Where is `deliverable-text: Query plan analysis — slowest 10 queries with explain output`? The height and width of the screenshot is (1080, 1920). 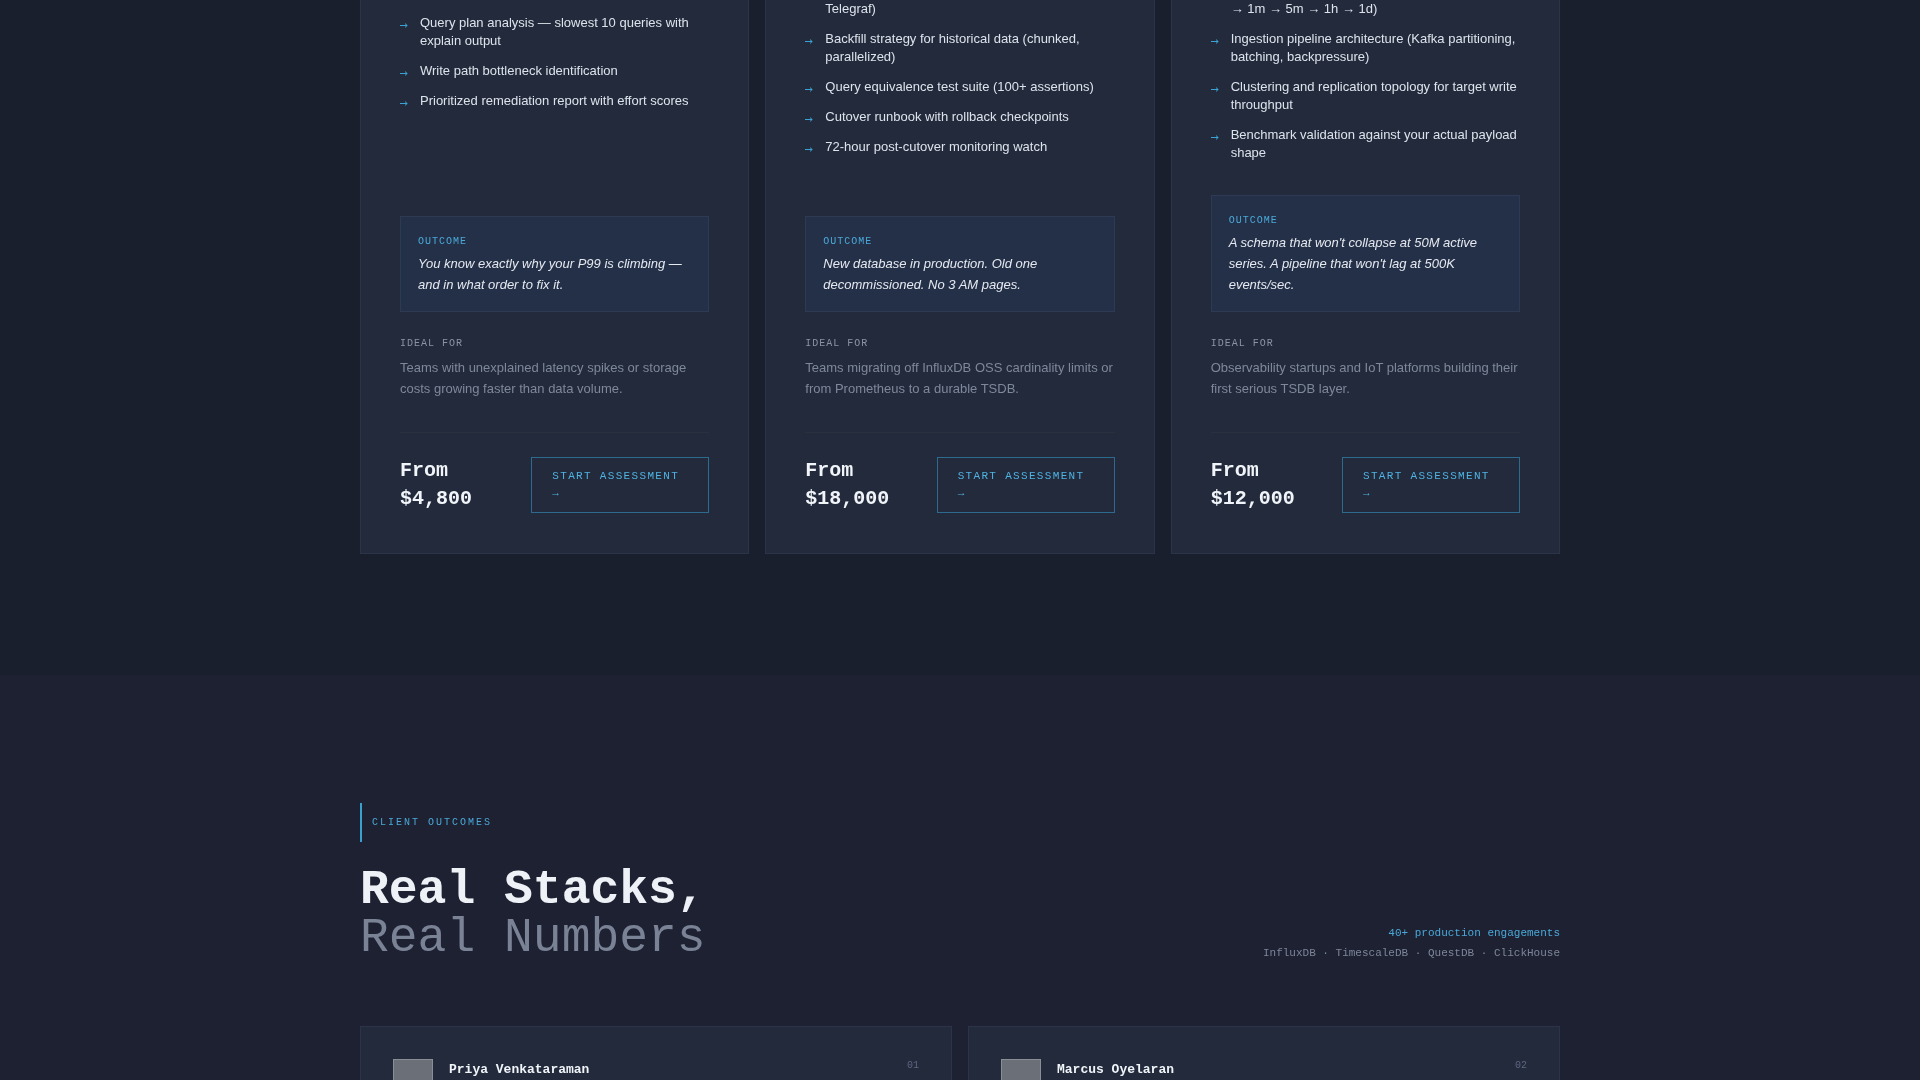 deliverable-text: Query plan analysis — slowest 10 queries with explain output is located at coordinates (555, 32).